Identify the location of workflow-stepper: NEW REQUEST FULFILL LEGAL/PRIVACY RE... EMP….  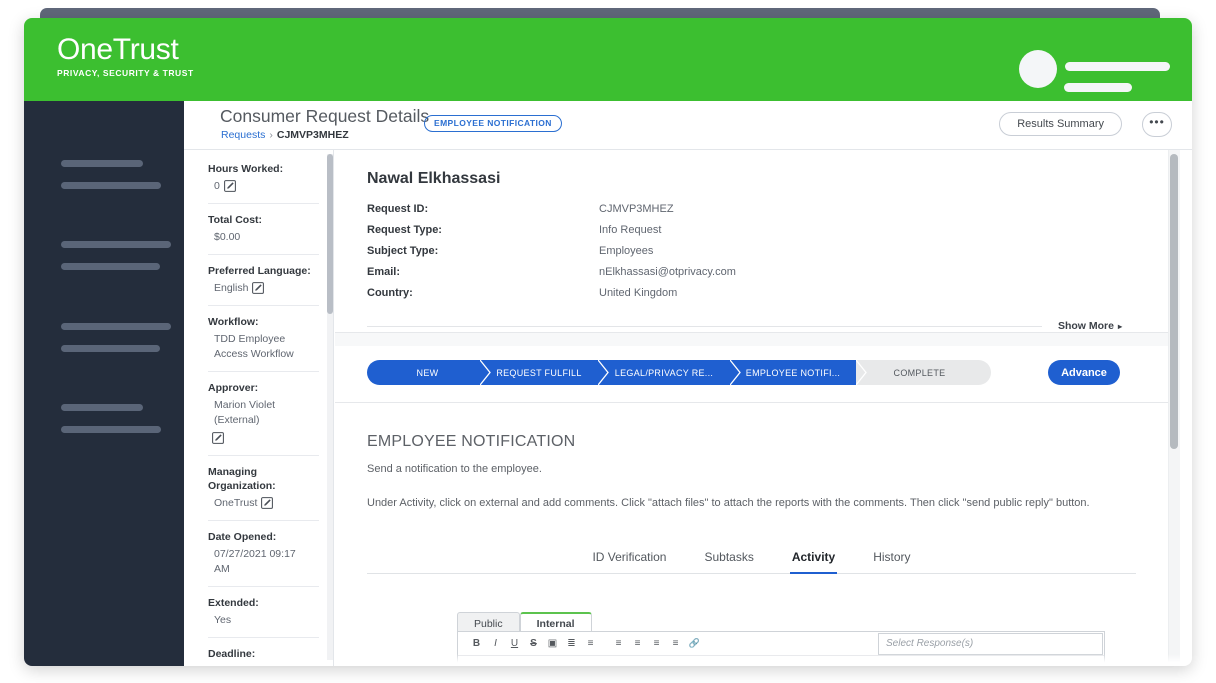
(679, 372).